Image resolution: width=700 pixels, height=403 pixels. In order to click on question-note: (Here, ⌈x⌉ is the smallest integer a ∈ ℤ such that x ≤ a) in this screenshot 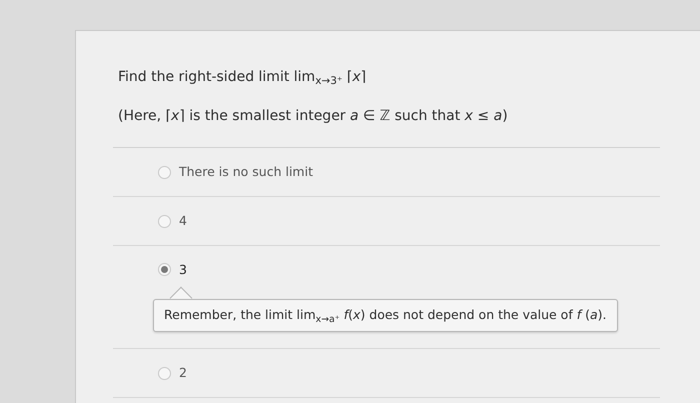, I will do `click(313, 116)`.